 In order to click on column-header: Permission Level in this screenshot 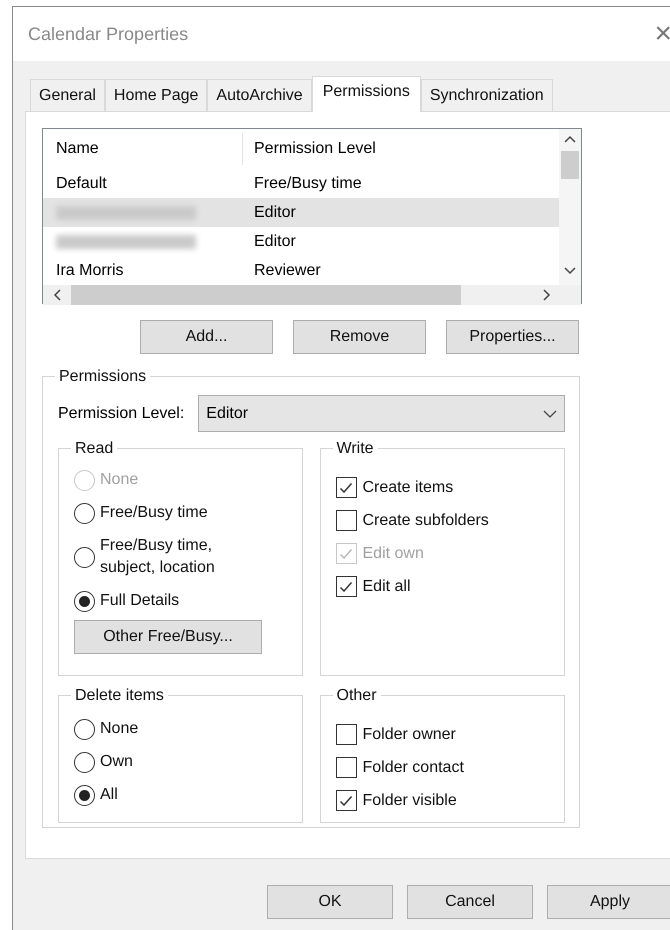, I will do `click(309, 149)`.